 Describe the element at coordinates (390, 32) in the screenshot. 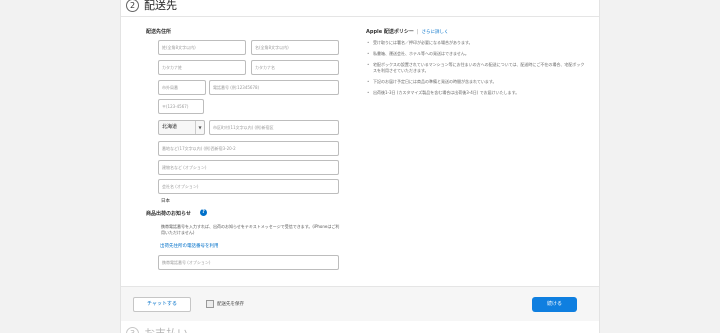

I see `policy-title: Apple 配送ポリシー` at that location.